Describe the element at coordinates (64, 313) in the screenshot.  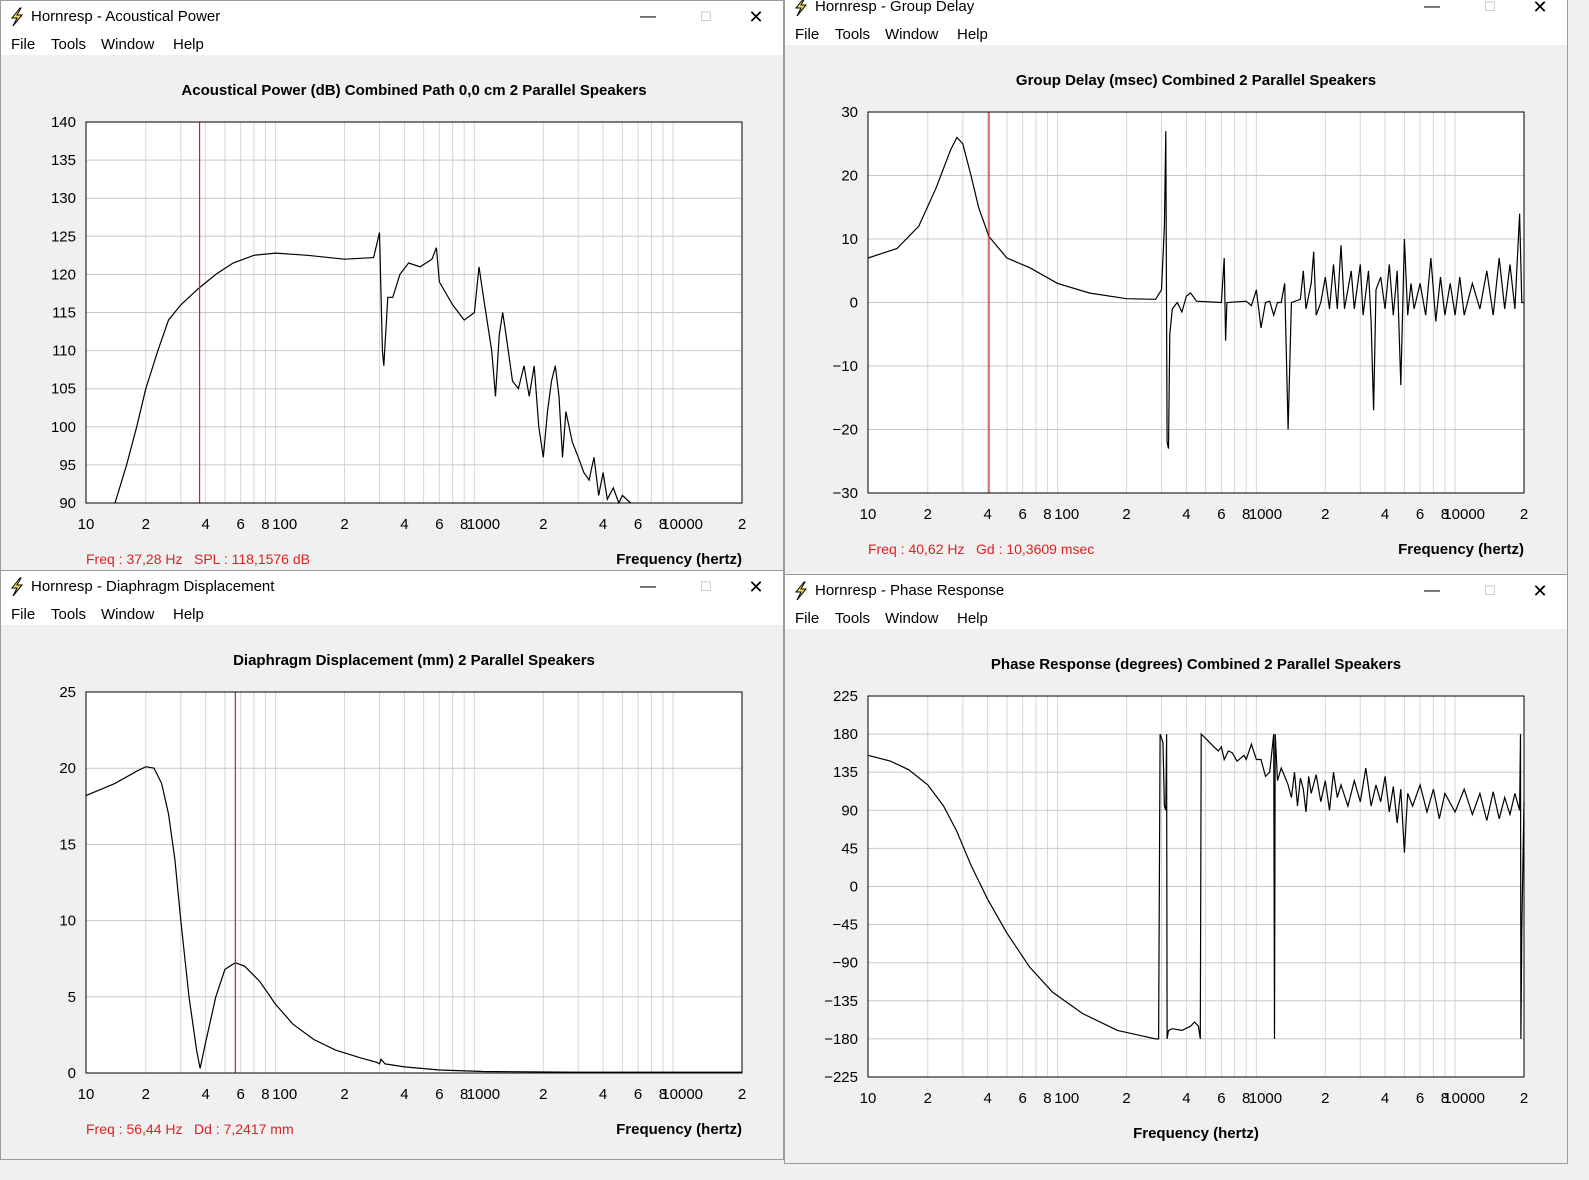
I see `y-tick-label: 115` at that location.